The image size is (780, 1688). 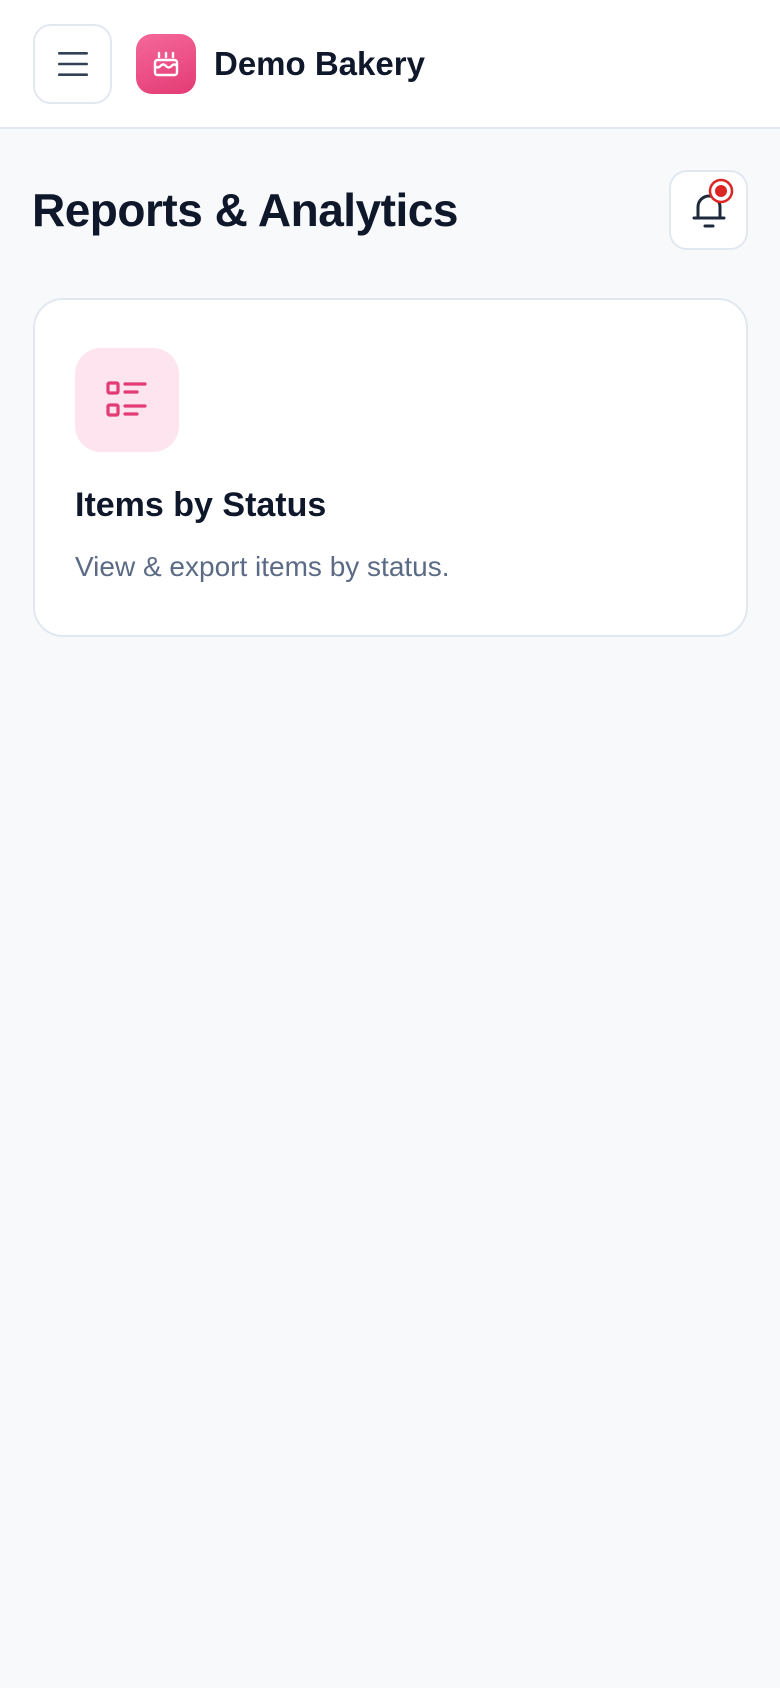 I want to click on top-app-bar: Demo Bakery, so click(x=390, y=64).